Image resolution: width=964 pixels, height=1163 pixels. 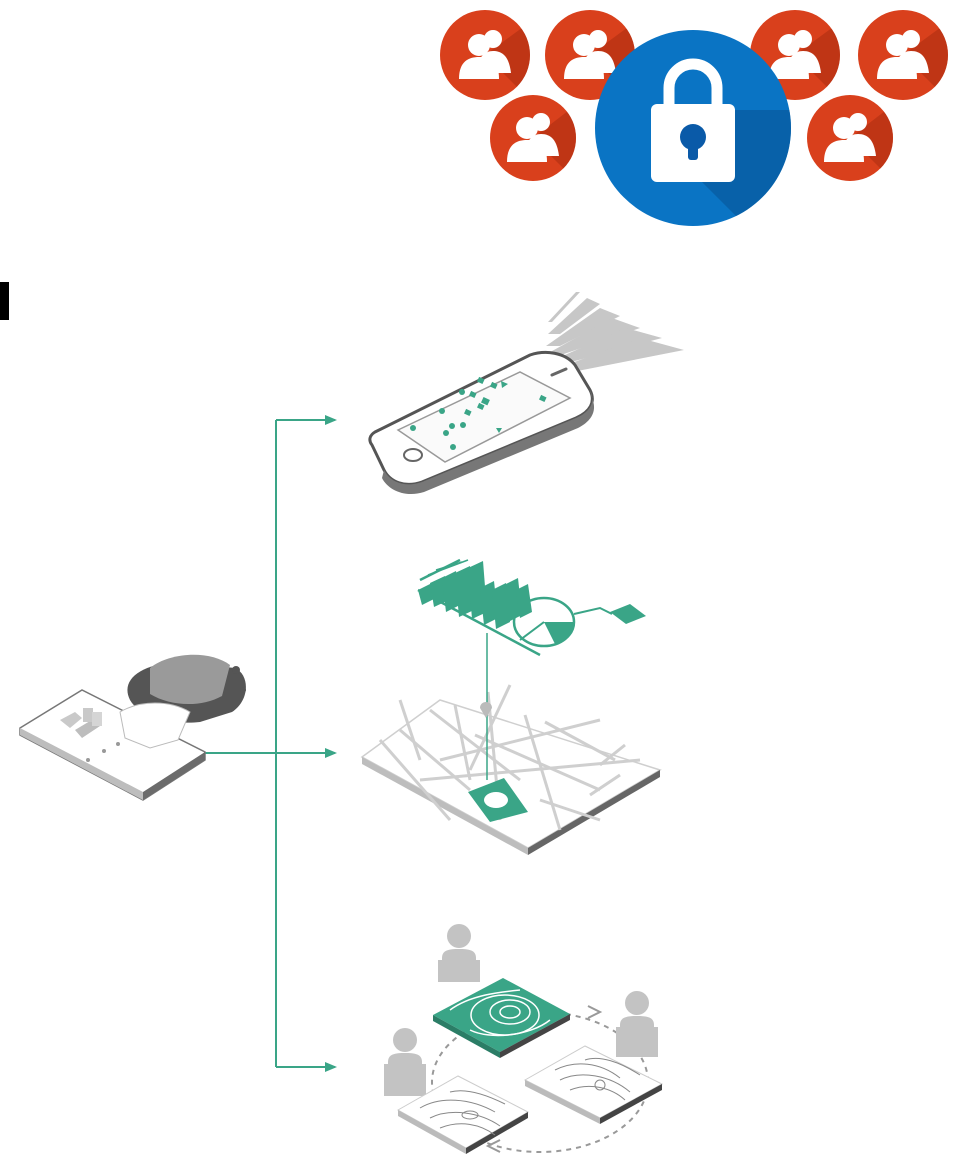 I want to click on shared-topographic-maps-illustration, so click(x=524, y=1039).